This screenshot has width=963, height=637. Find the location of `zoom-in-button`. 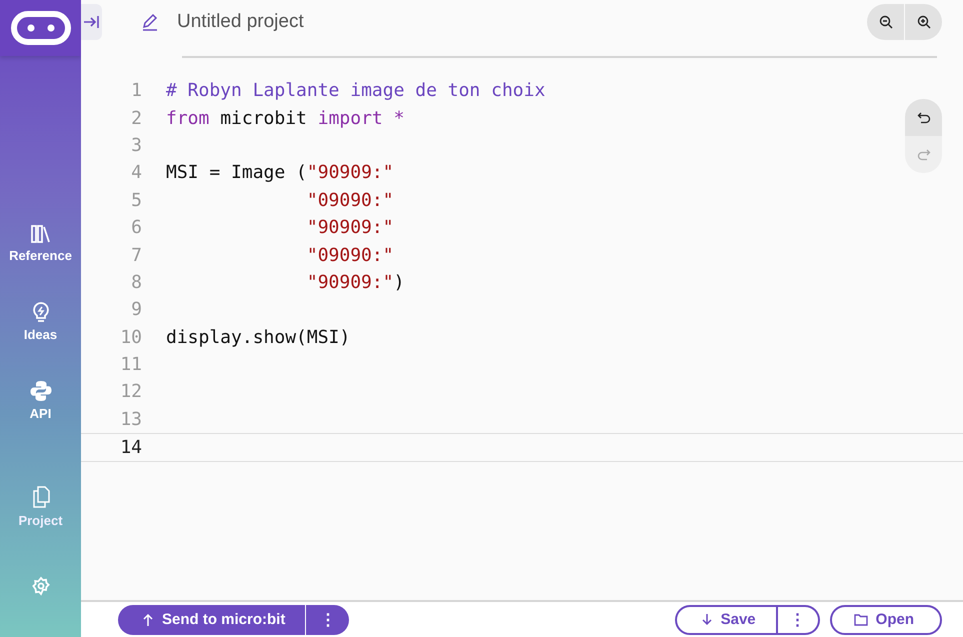

zoom-in-button is located at coordinates (923, 22).